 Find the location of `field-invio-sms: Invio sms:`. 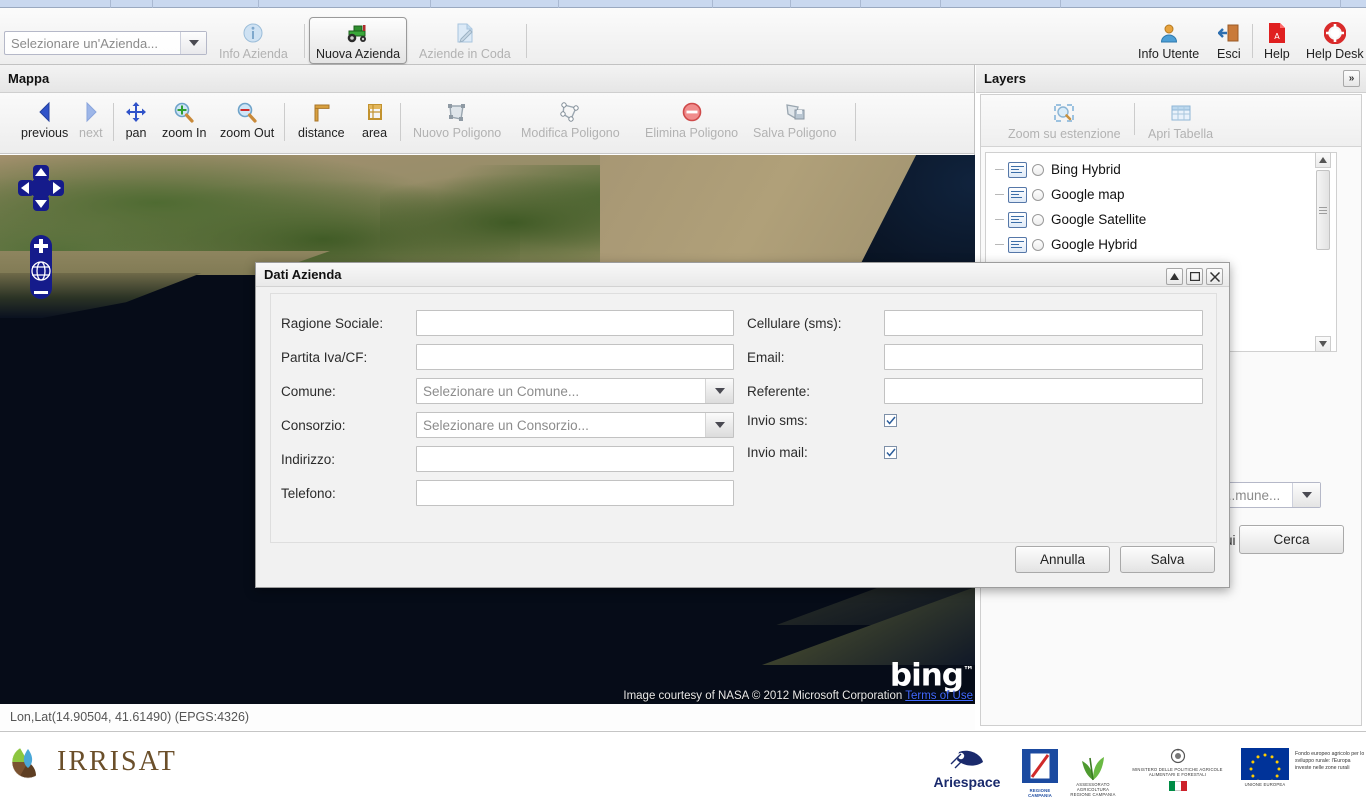

field-invio-sms: Invio sms: is located at coordinates (822, 420).